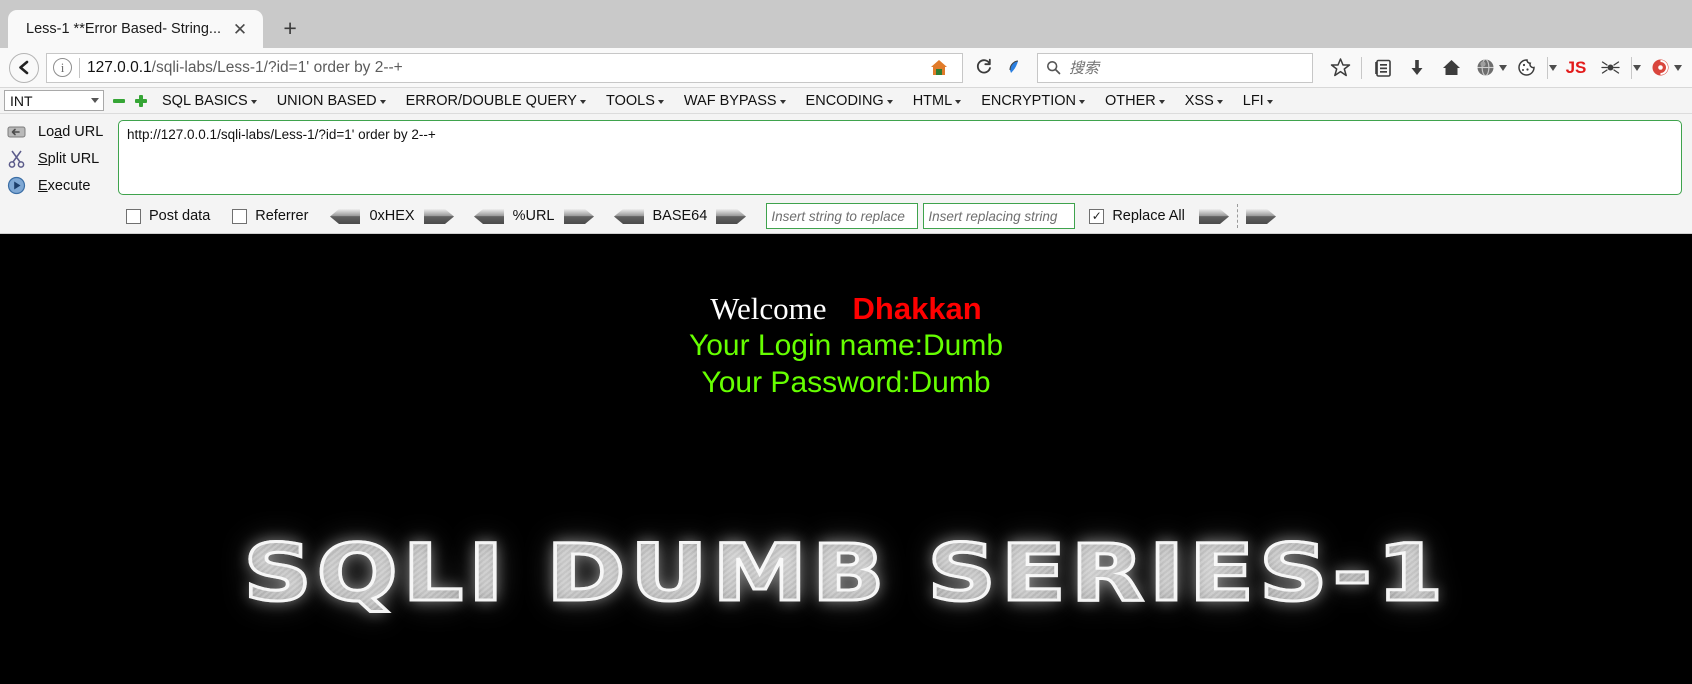  I want to click on welcome-word: Welcome, so click(768, 308).